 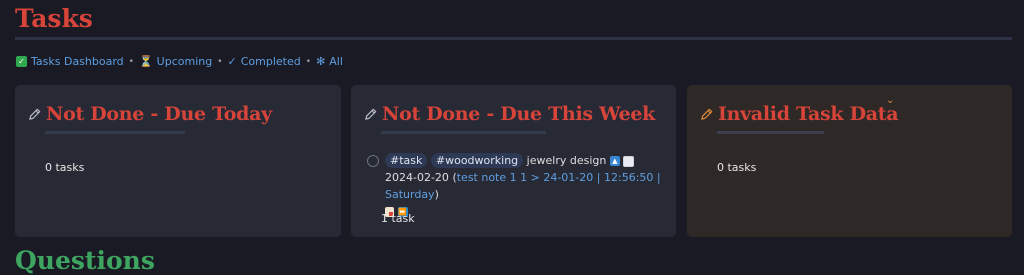 What do you see at coordinates (519, 114) in the screenshot?
I see `card-title: Not Done - Due This Week` at bounding box center [519, 114].